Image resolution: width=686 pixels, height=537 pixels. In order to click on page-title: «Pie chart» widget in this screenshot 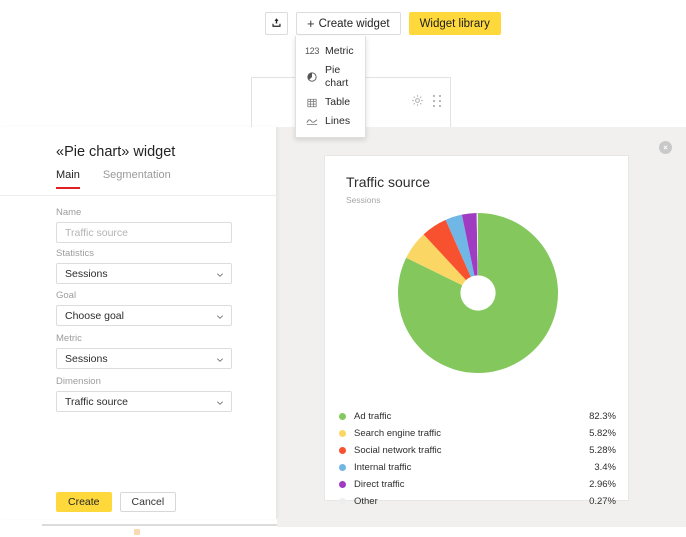, I will do `click(116, 152)`.